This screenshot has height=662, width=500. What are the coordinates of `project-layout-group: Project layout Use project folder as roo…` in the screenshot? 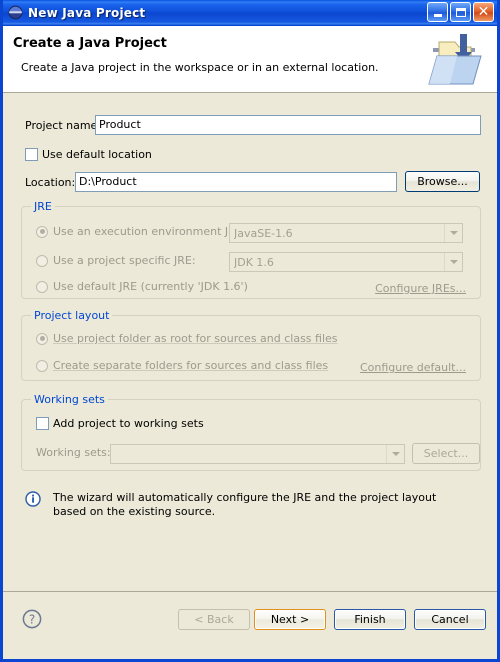 It's located at (251, 345).